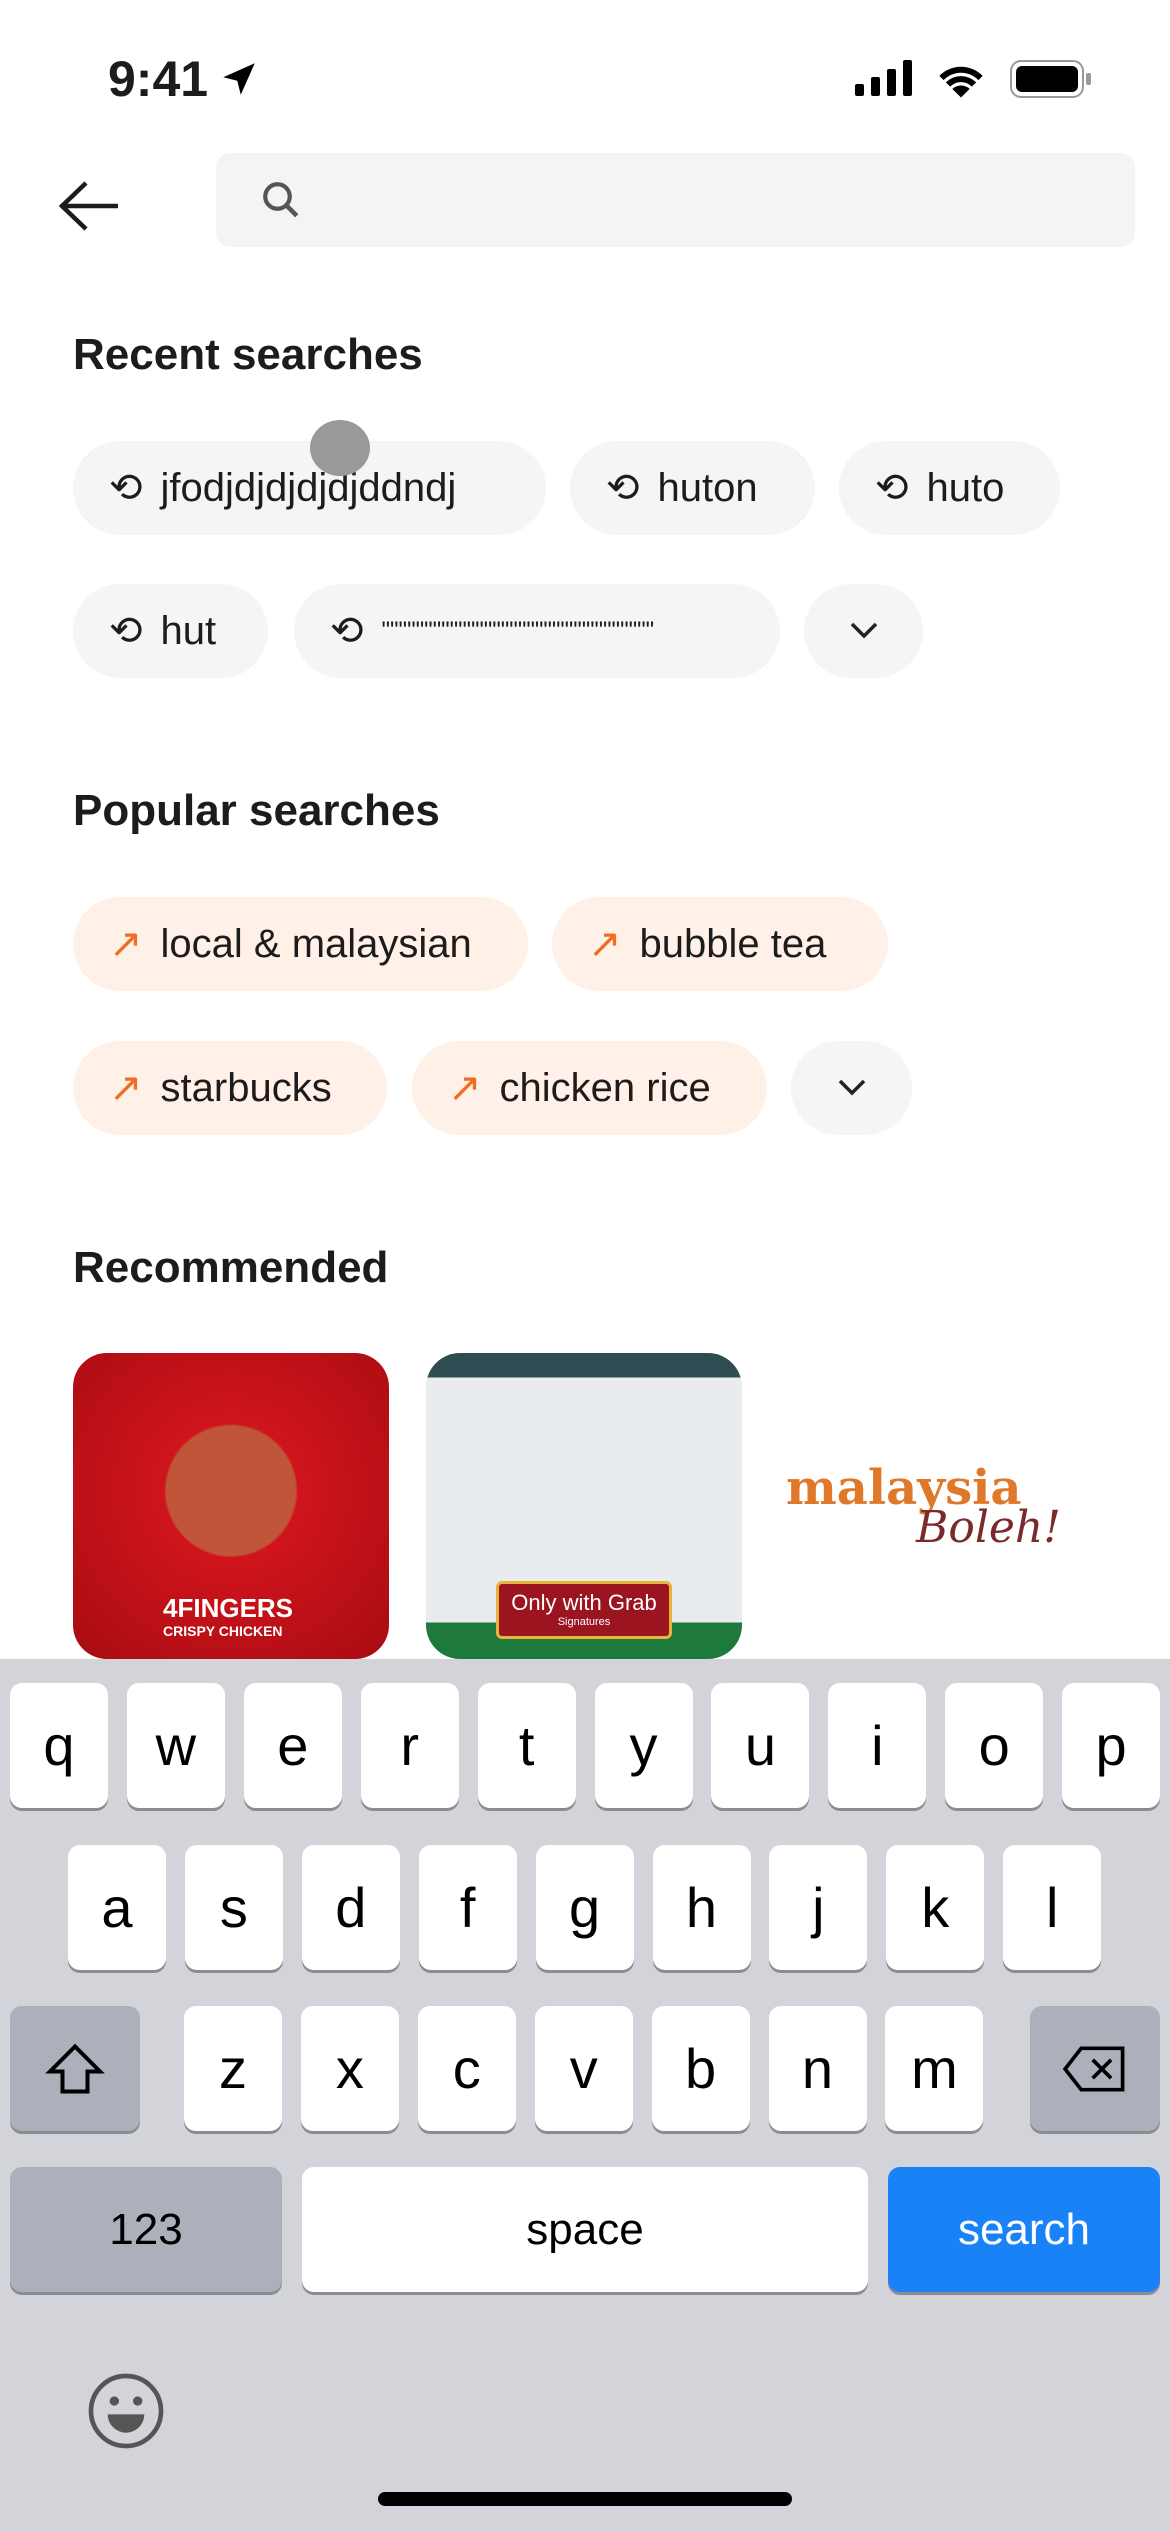 The image size is (1170, 2532). What do you see at coordinates (701, 1907) in the screenshot?
I see `key-h: h` at bounding box center [701, 1907].